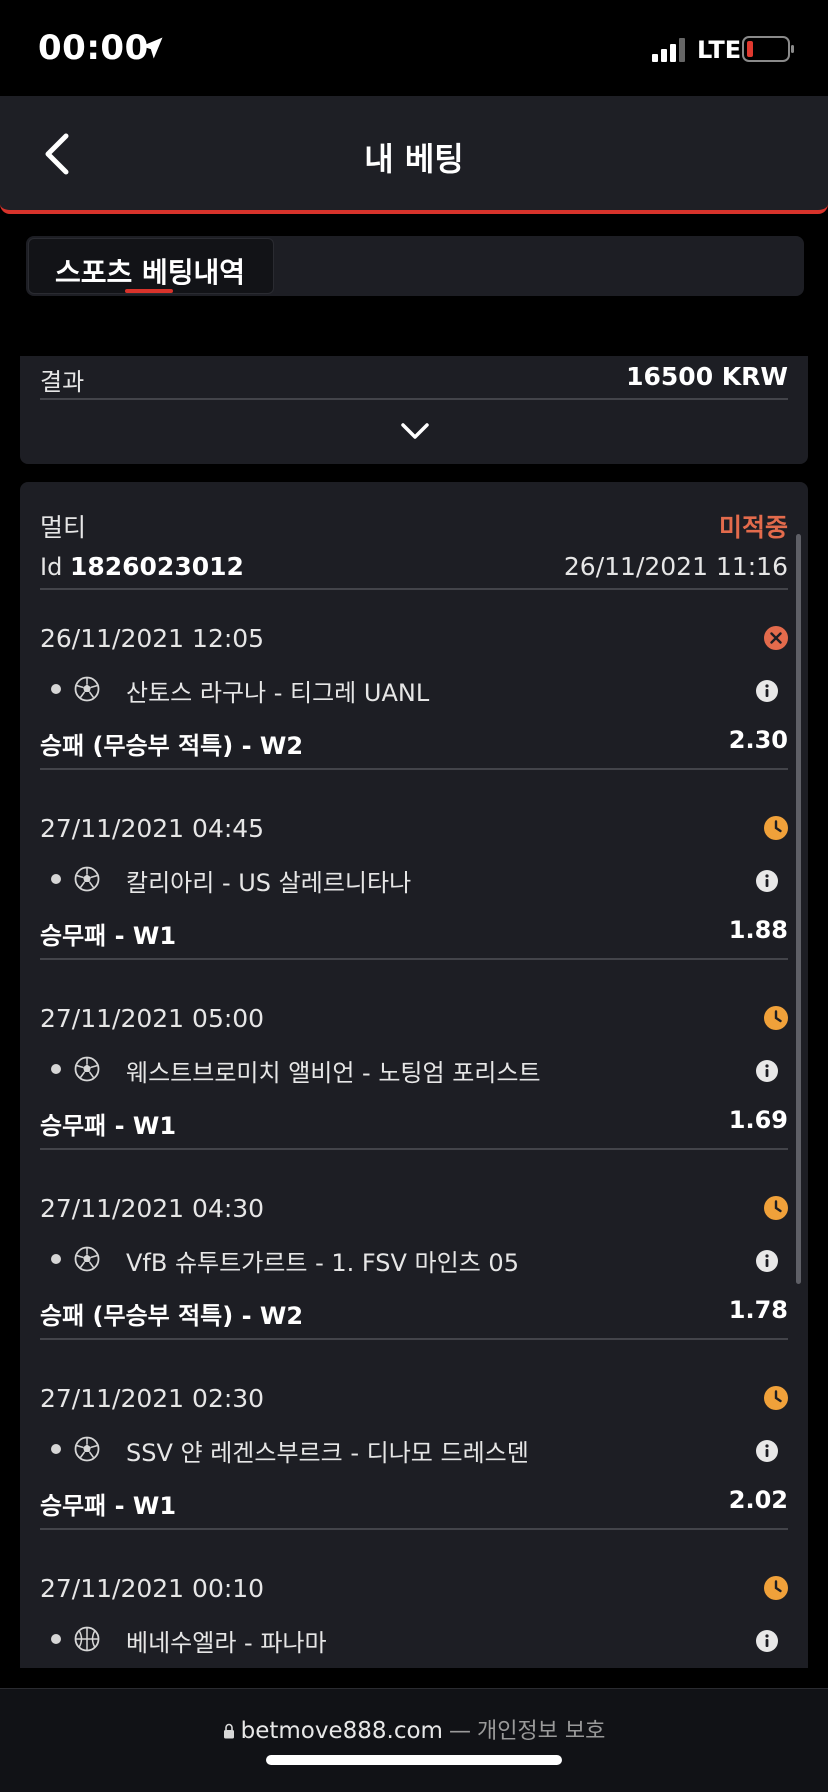 This screenshot has height=1792, width=828. What do you see at coordinates (776, 638) in the screenshot?
I see `lost-x-icon` at bounding box center [776, 638].